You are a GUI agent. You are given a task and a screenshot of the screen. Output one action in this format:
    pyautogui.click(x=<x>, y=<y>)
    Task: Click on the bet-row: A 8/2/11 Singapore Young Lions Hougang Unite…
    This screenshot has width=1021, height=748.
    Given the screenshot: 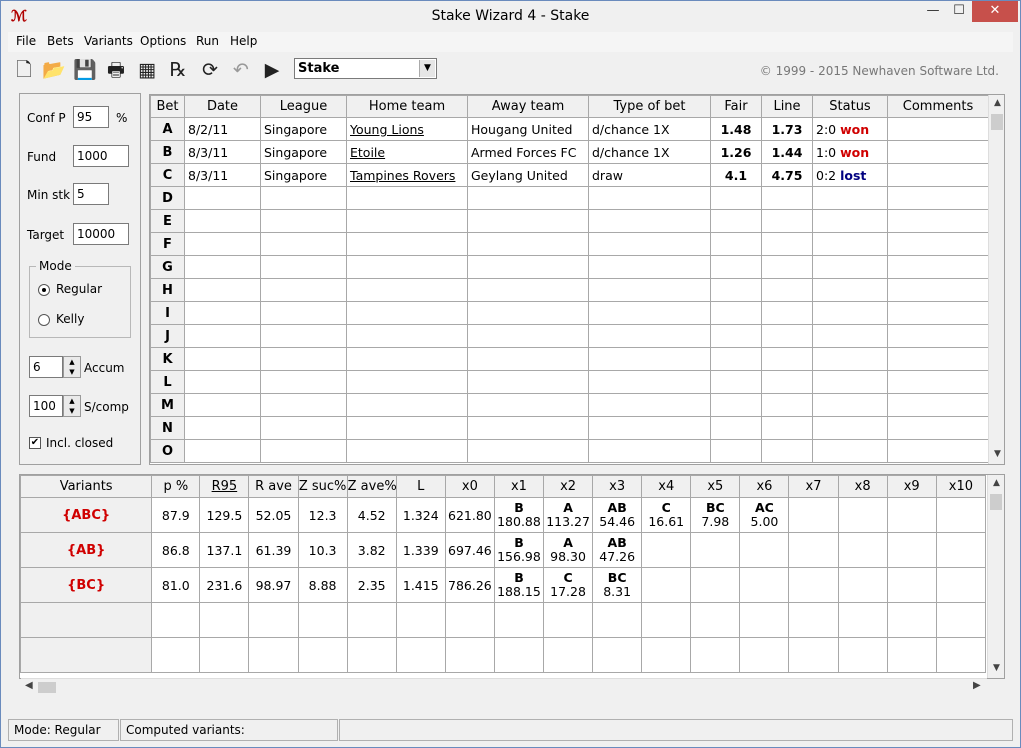 What is the action you would take?
    pyautogui.click(x=569, y=129)
    